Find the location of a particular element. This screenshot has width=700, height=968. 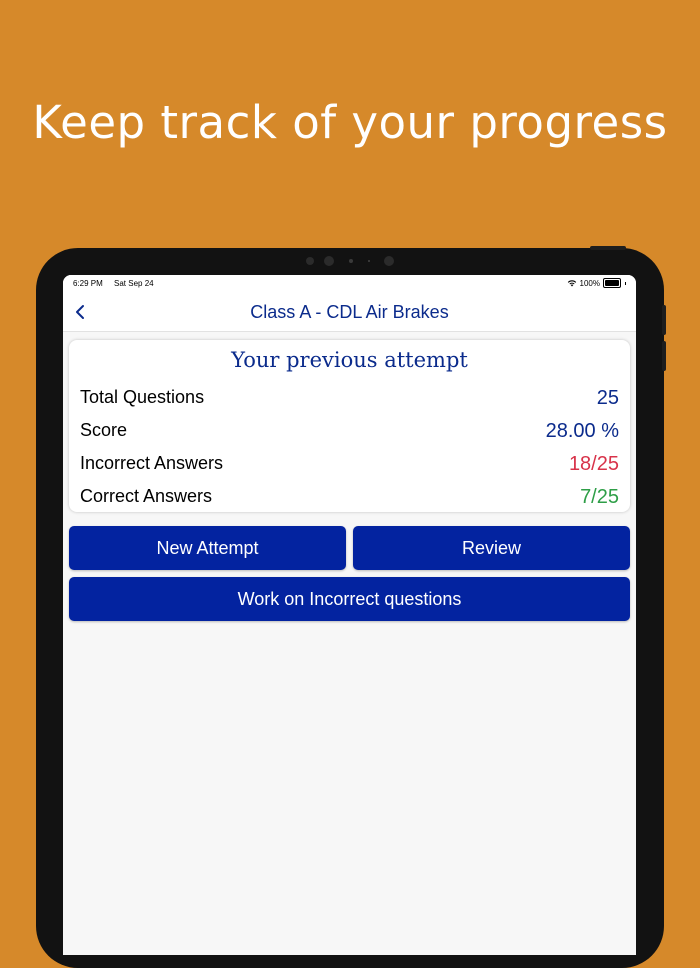

new-attempt-button: New Attempt is located at coordinates (207, 548).